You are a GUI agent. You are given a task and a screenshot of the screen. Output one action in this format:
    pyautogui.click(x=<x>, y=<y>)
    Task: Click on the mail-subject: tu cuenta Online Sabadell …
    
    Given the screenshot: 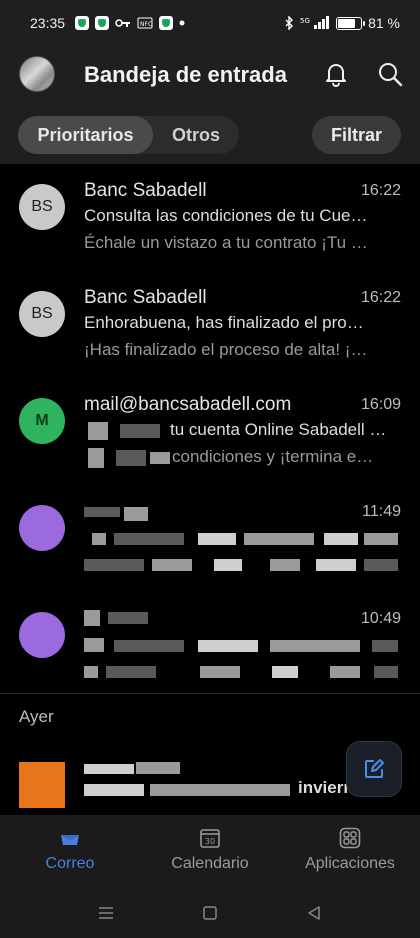 What is the action you would take?
    pyautogui.click(x=278, y=429)
    